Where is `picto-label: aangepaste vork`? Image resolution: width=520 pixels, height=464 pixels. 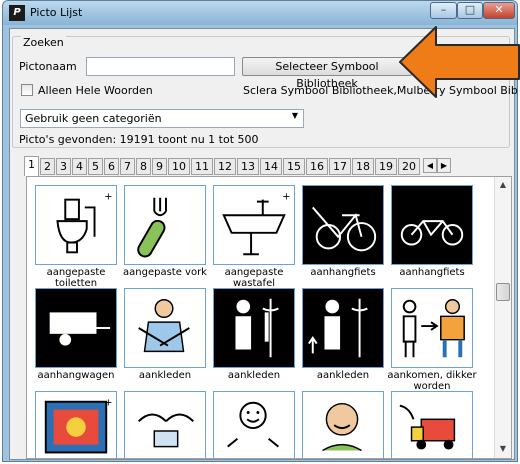
picto-label: aangepaste vork is located at coordinates (165, 272).